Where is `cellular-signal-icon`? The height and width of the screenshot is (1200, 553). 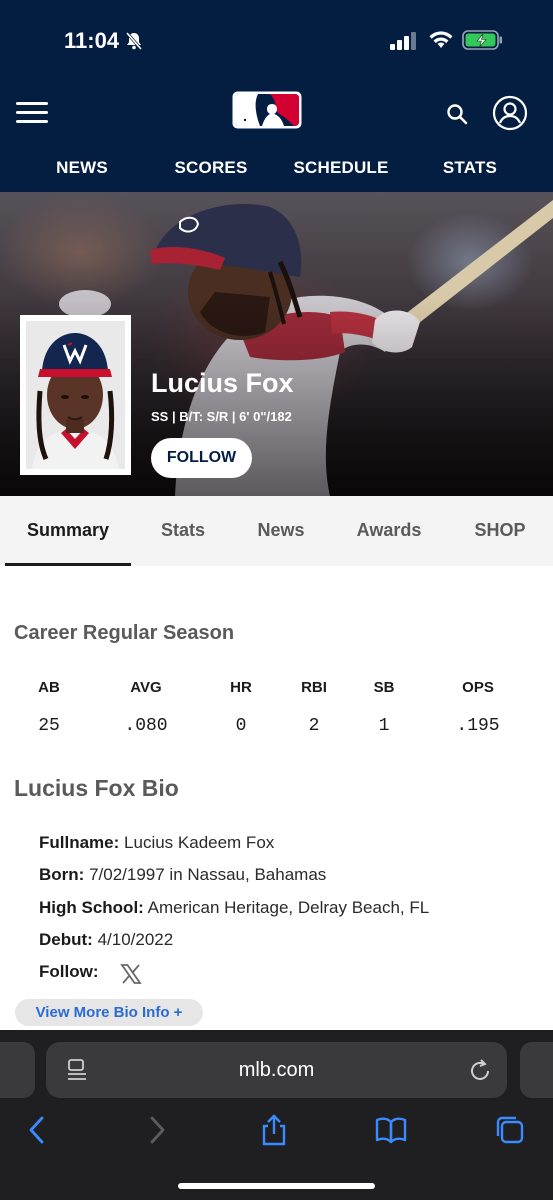
cellular-signal-icon is located at coordinates (403, 41).